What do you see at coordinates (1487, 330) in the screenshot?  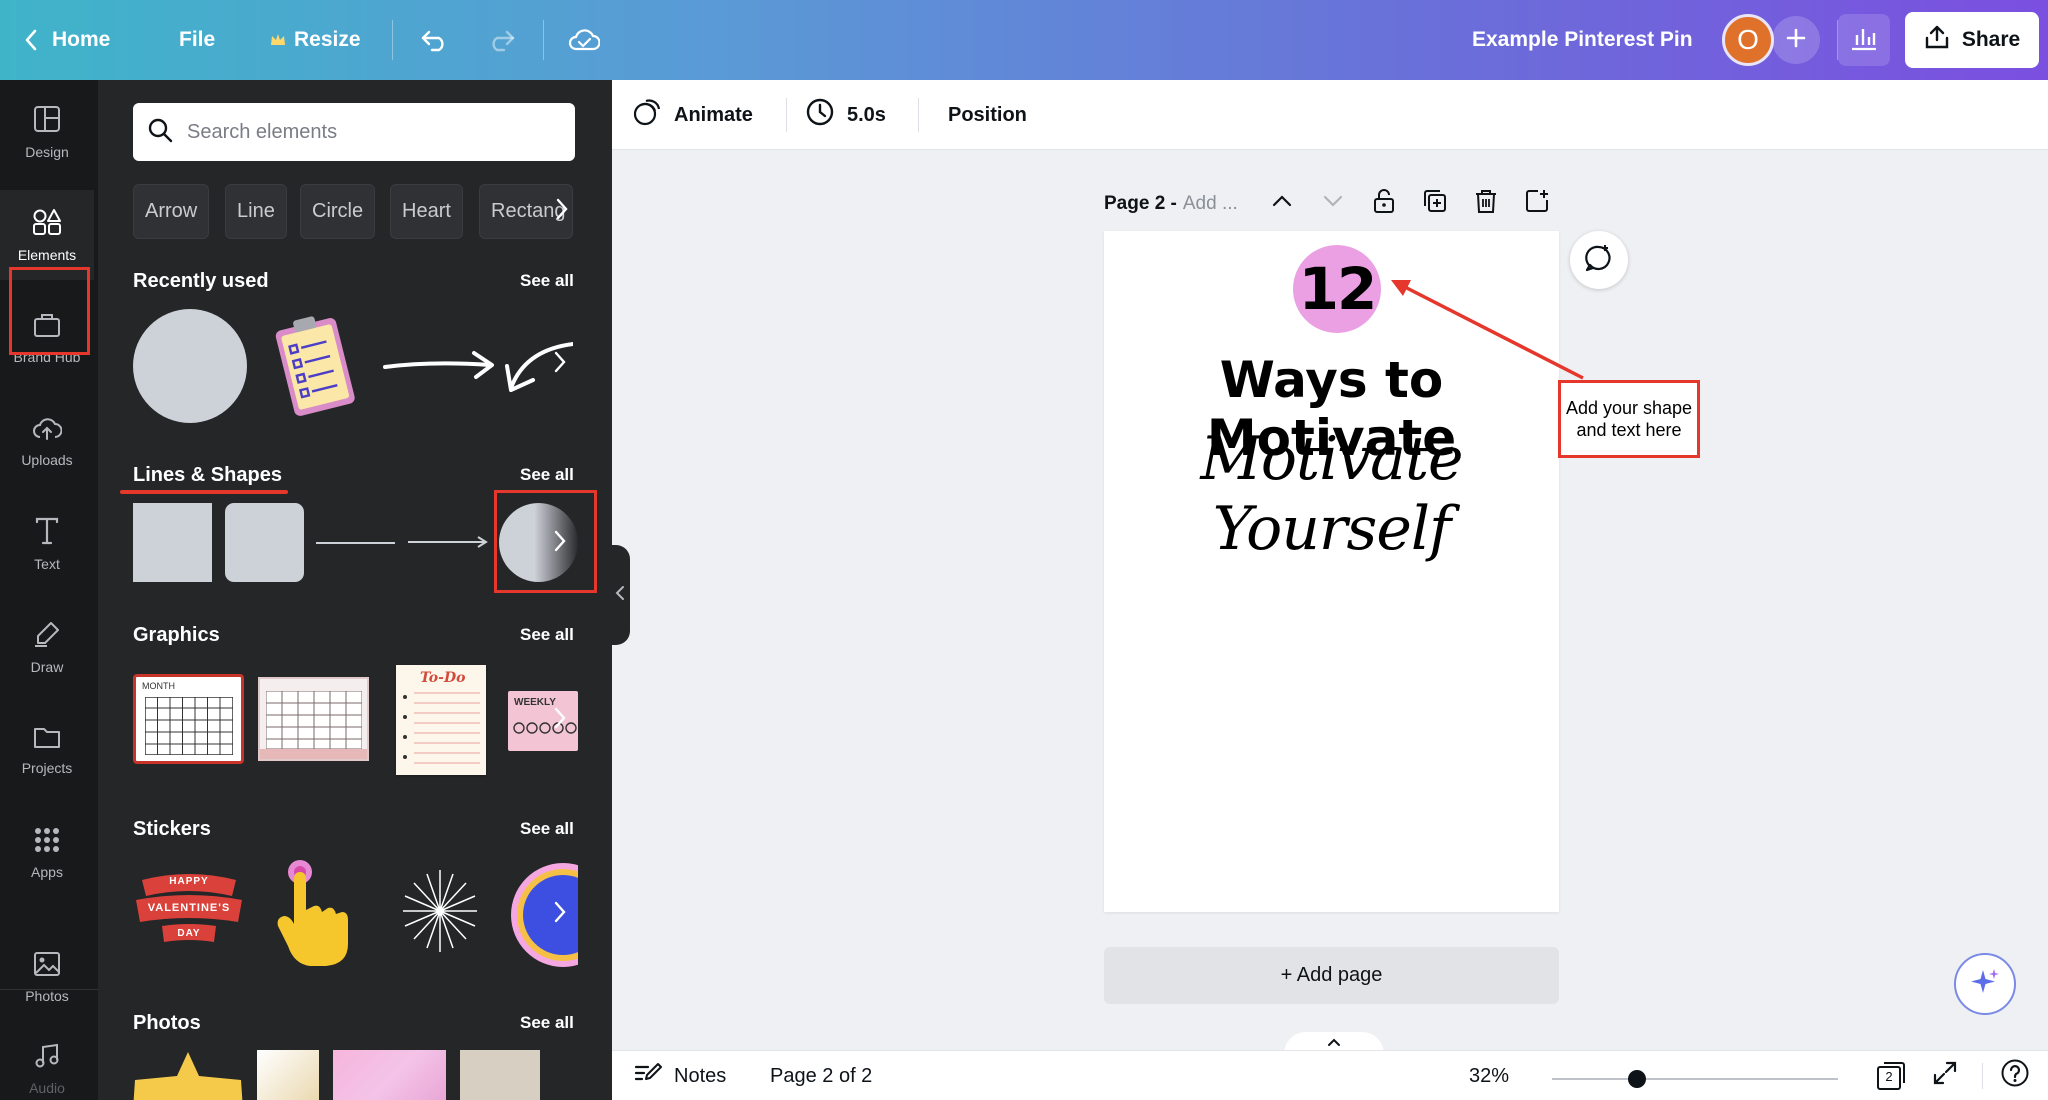 I see `annotation-arrow` at bounding box center [1487, 330].